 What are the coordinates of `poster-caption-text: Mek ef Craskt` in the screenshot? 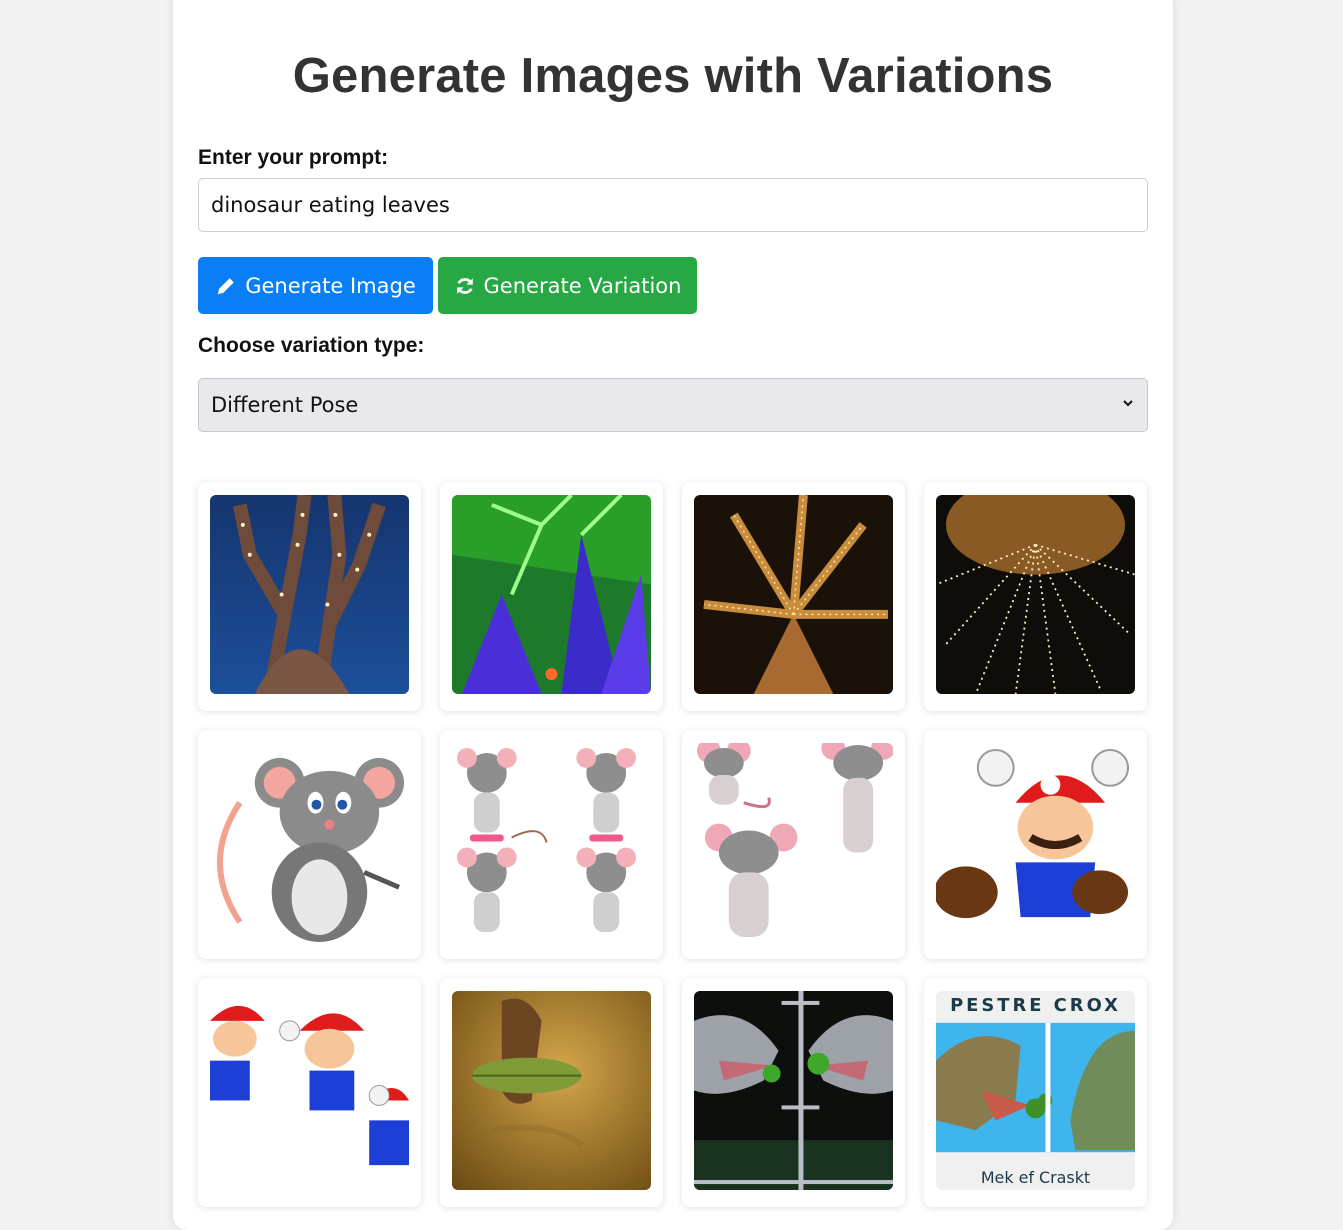 It's located at (1035, 1177).